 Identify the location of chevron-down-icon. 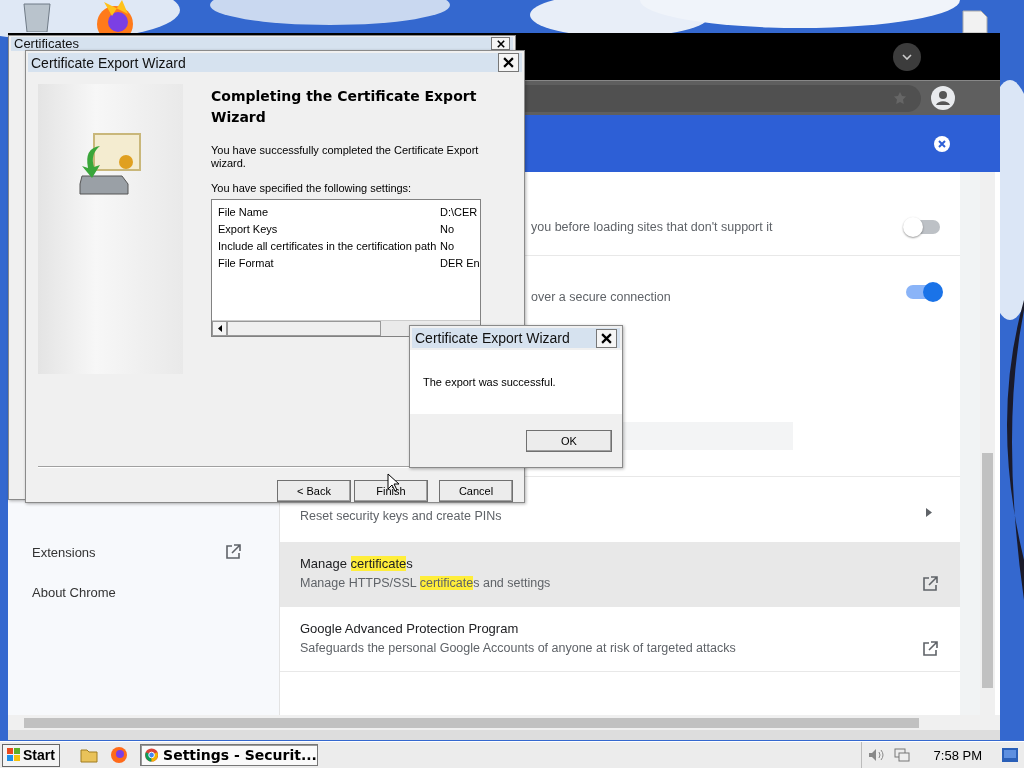
(907, 56).